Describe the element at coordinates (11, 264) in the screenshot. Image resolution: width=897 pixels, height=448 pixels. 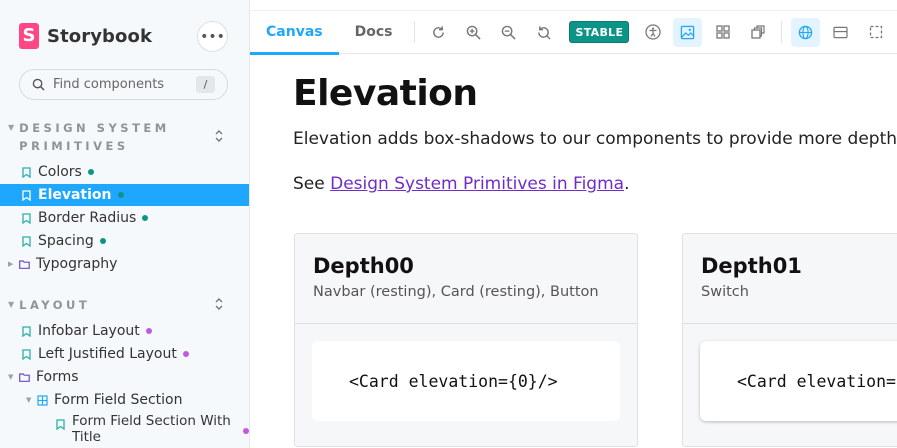
I see `chevron-right-icon: ▶` at that location.